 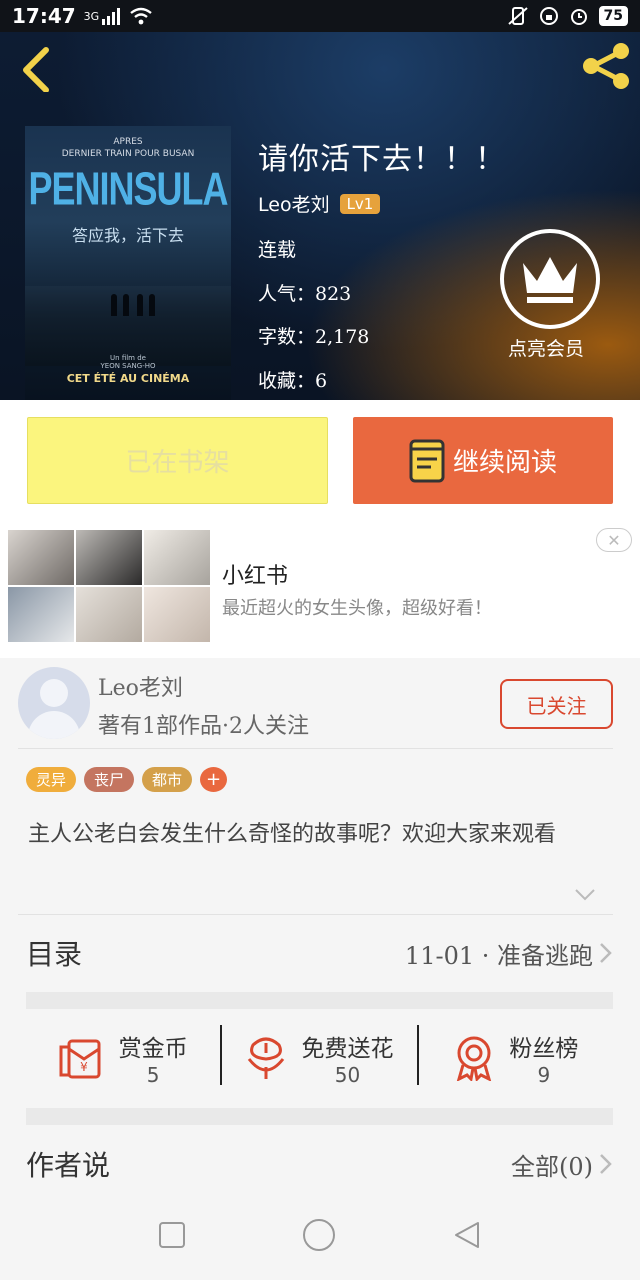 What do you see at coordinates (548, 16) in the screenshot?
I see `lock-rotation-icon` at bounding box center [548, 16].